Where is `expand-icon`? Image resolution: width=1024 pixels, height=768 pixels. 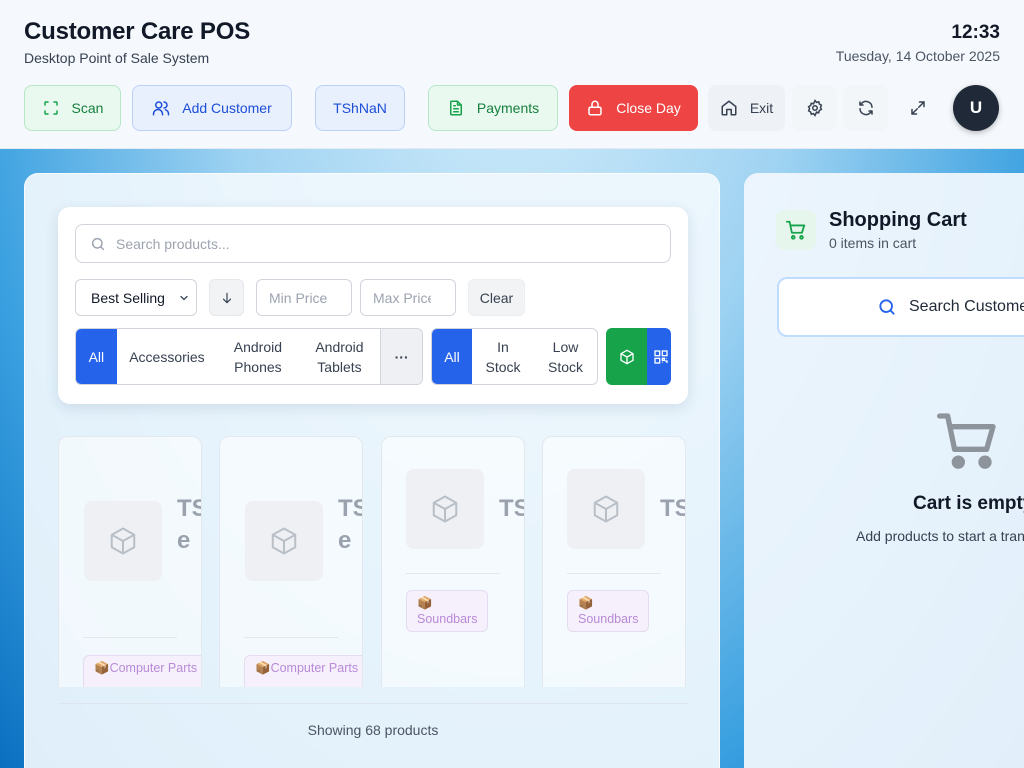
expand-icon is located at coordinates (917, 108).